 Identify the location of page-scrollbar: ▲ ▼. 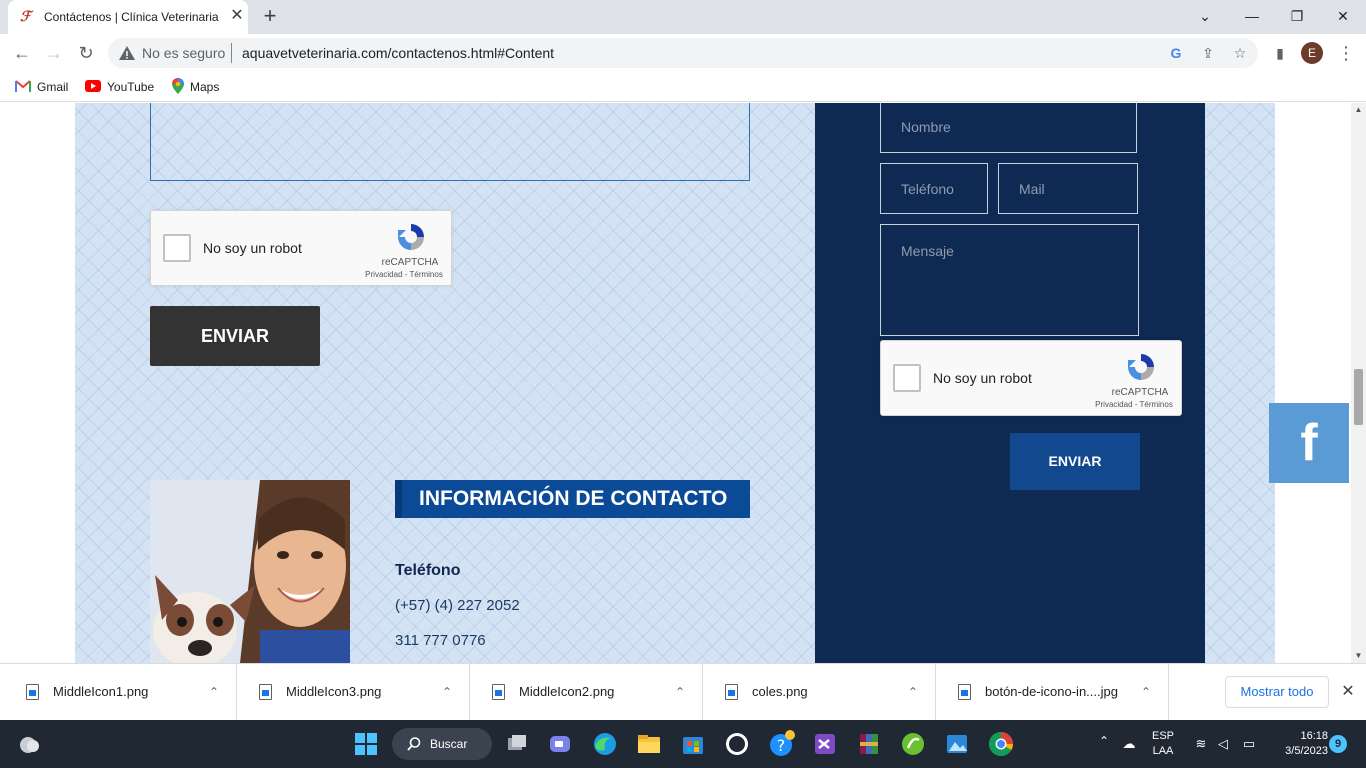
(1358, 383).